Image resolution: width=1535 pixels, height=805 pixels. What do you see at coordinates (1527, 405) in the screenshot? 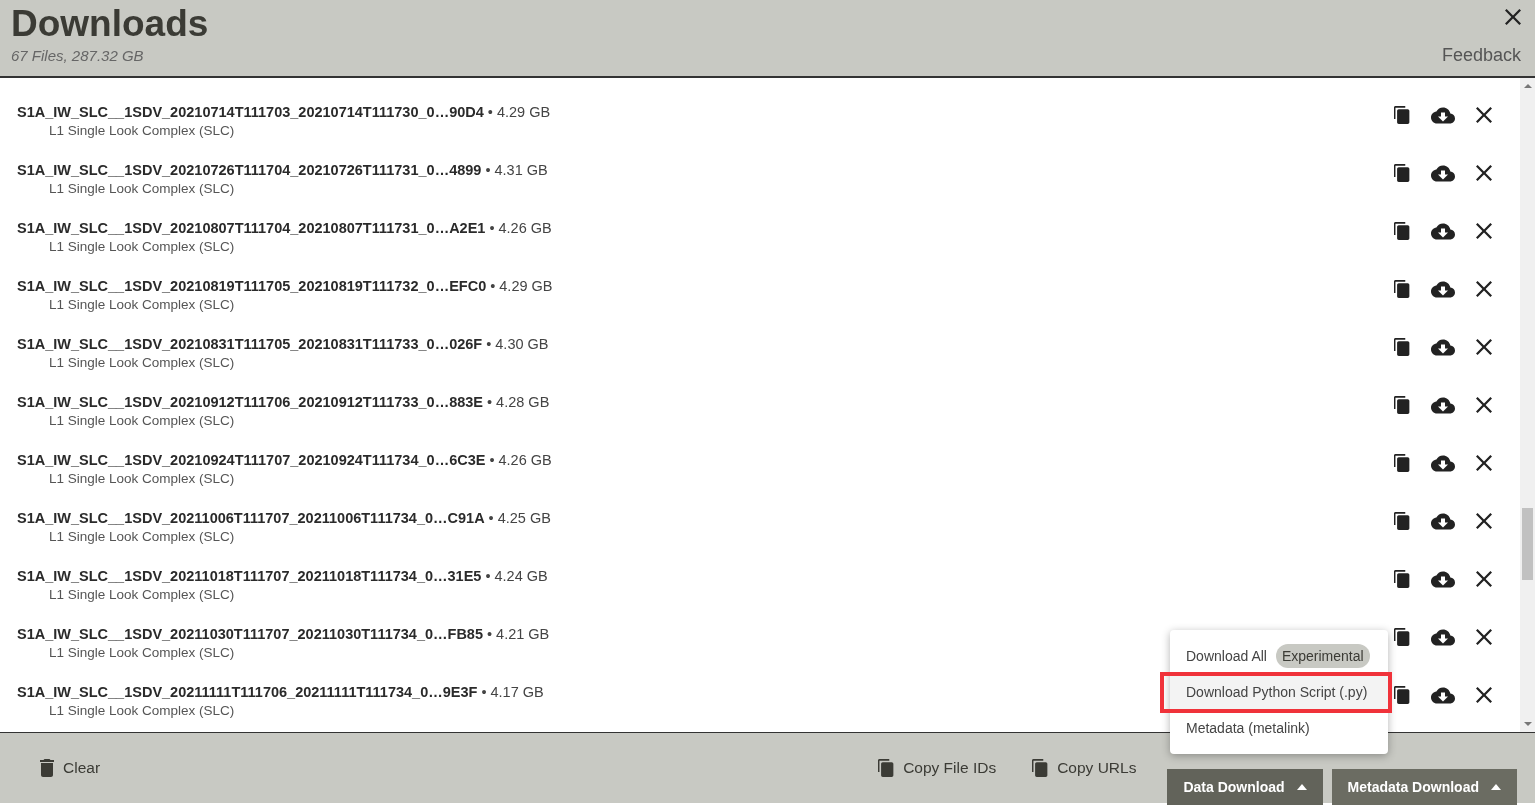
I see `scrollbar` at bounding box center [1527, 405].